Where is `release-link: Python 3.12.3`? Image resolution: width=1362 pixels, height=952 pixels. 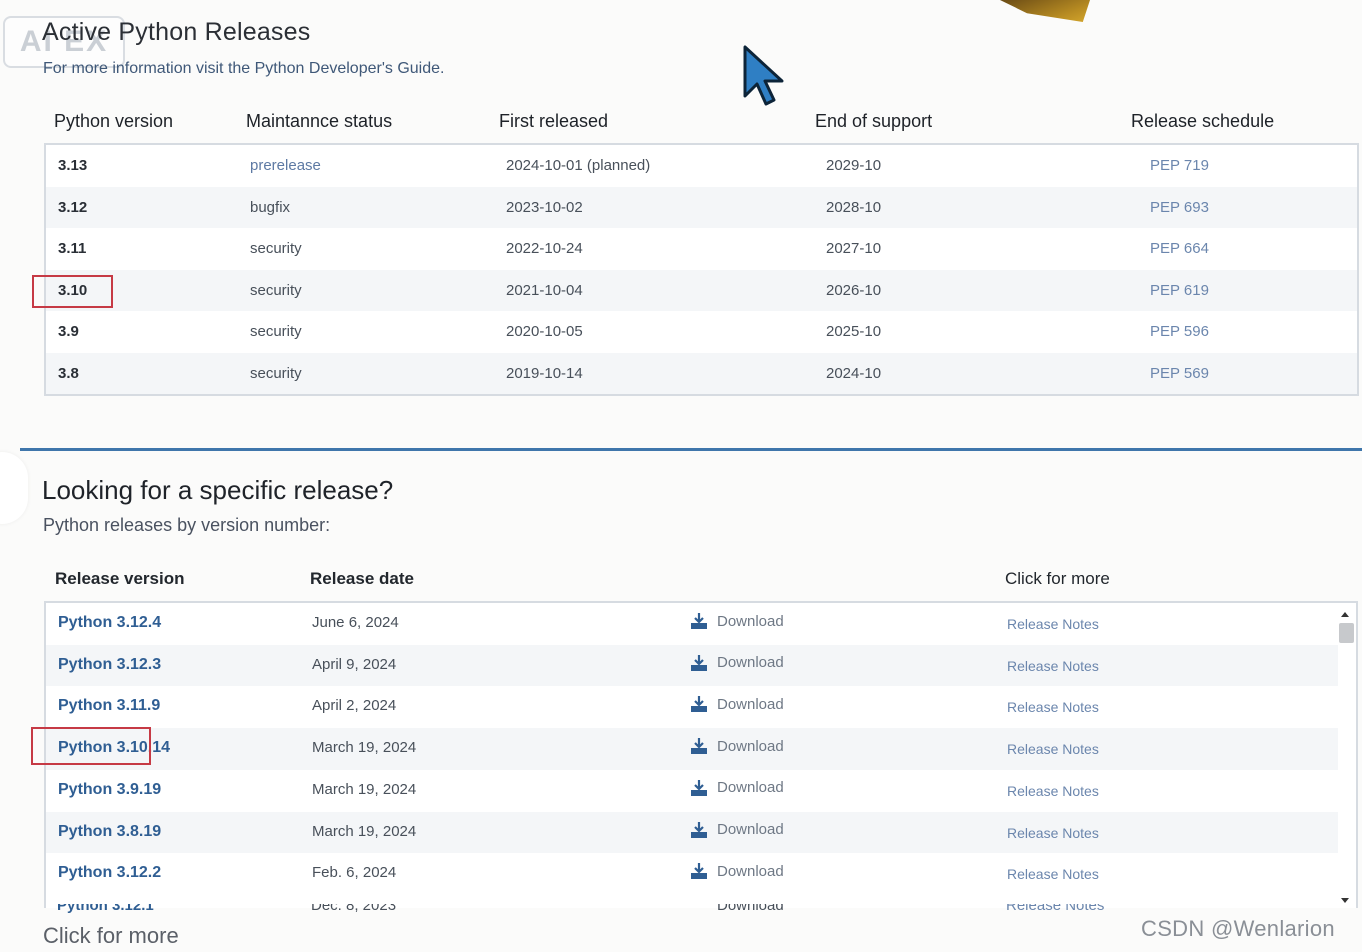 release-link: Python 3.12.3 is located at coordinates (109, 665).